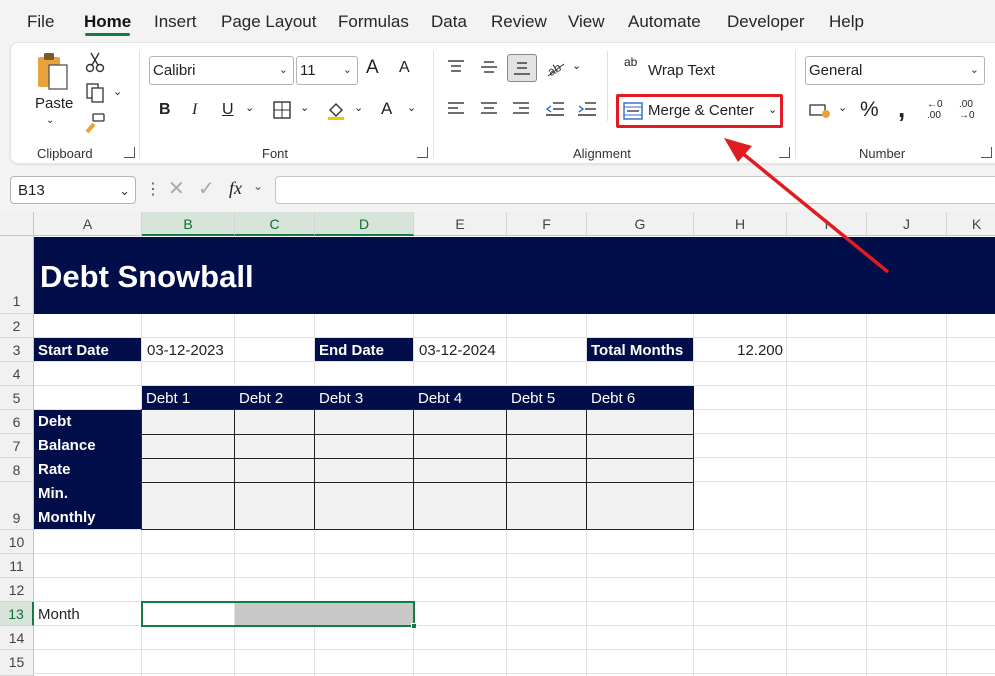  Describe the element at coordinates (191, 349) in the screenshot. I see `start-date-value: 03-12-2023` at that location.